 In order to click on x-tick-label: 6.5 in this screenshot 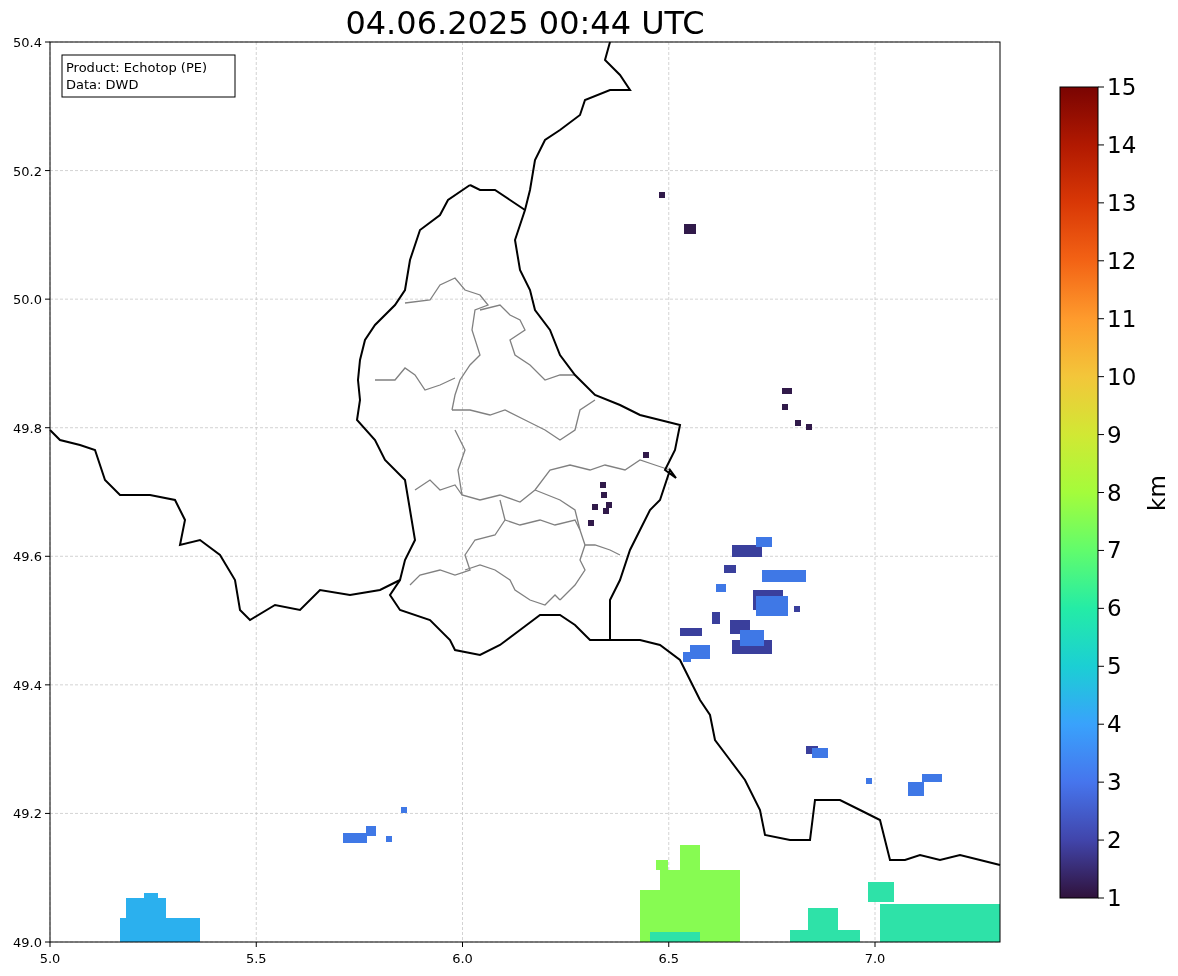, I will do `click(669, 958)`.